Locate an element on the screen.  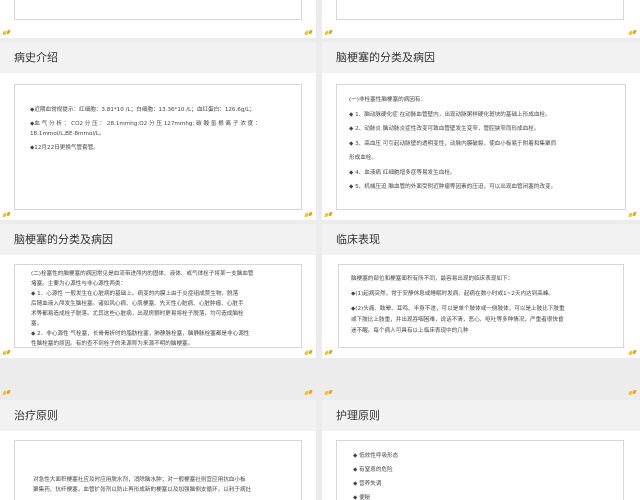
list-item: ◆ 营养失调 is located at coordinates (367, 484).